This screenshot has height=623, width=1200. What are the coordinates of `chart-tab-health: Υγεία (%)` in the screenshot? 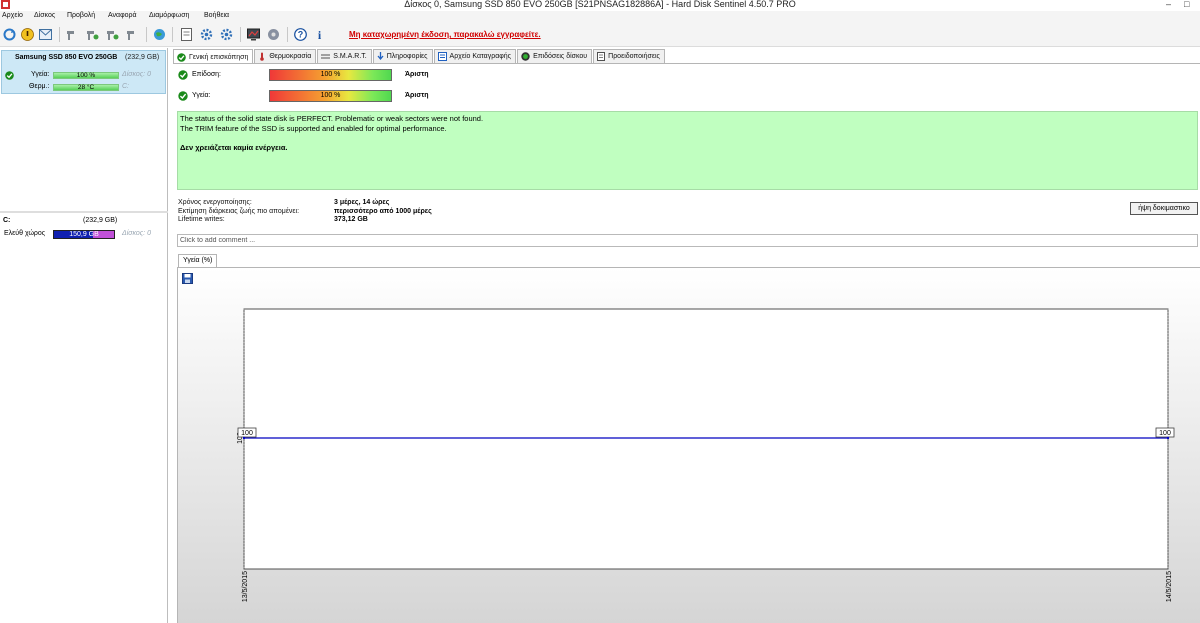 It's located at (198, 260).